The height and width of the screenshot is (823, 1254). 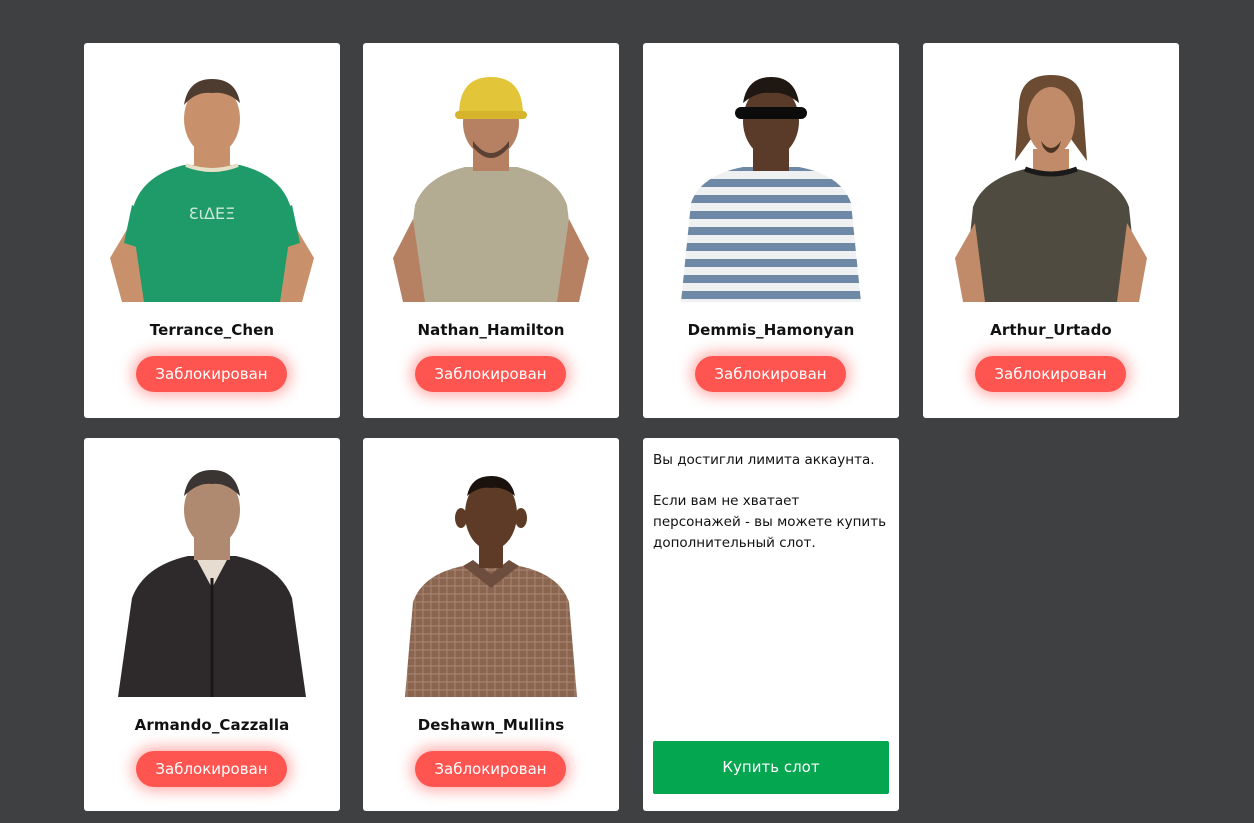 I want to click on character-card: Armando_Cazzalla Заблокирован, so click(x=212, y=624).